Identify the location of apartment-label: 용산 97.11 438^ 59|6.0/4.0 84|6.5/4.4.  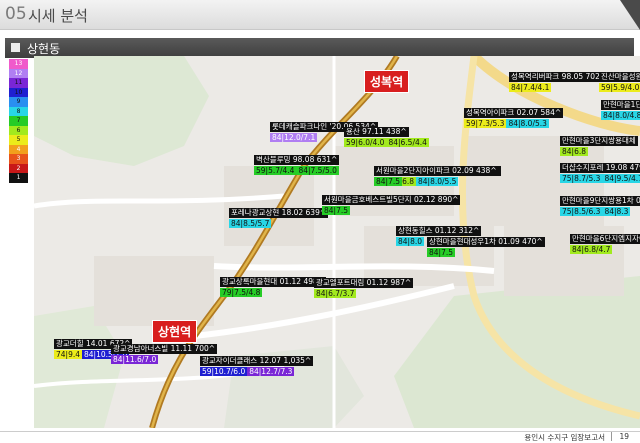
(386, 137).